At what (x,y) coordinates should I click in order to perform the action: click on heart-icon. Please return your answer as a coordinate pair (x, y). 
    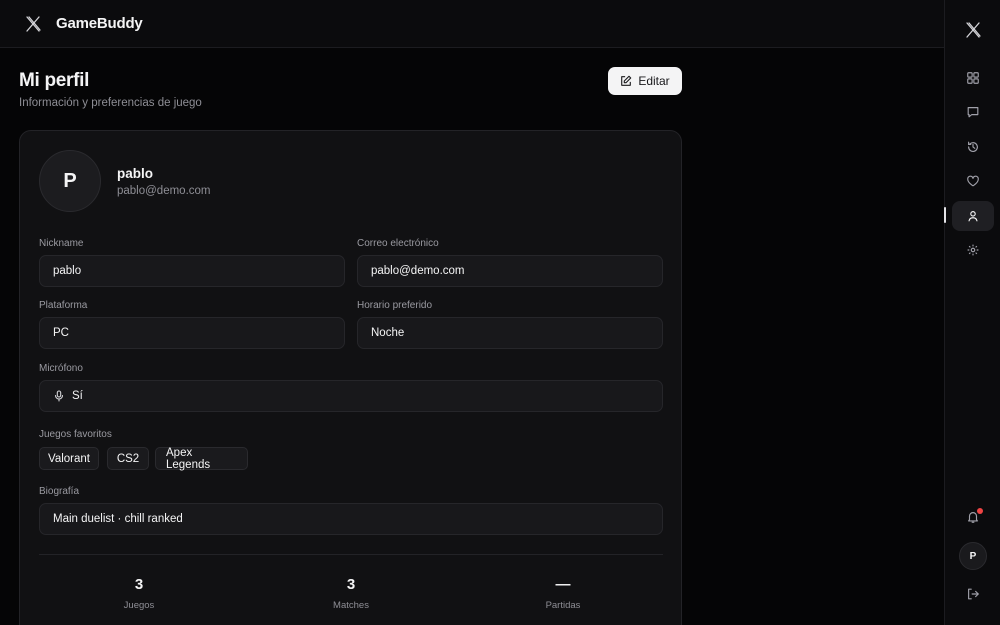
    Looking at the image, I should click on (973, 181).